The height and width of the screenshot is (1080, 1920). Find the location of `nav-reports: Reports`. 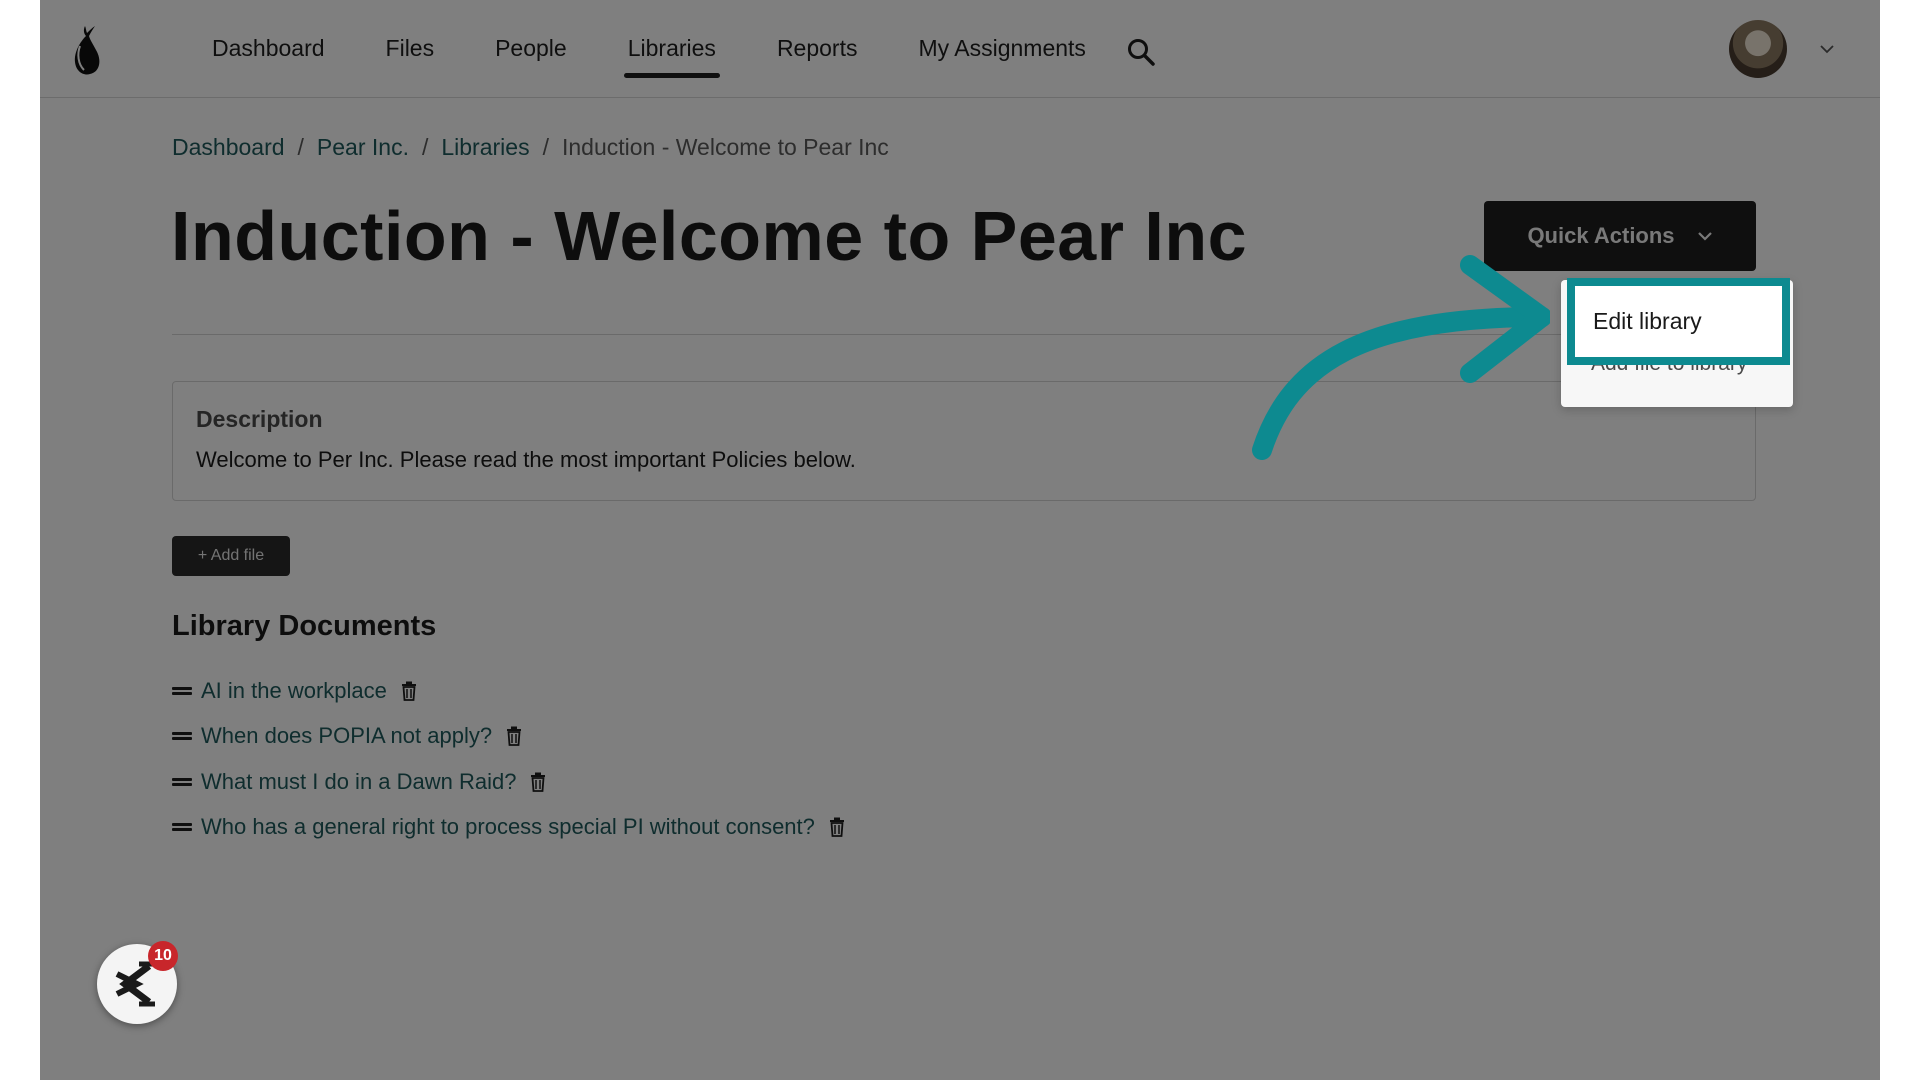

nav-reports: Reports is located at coordinates (817, 49).